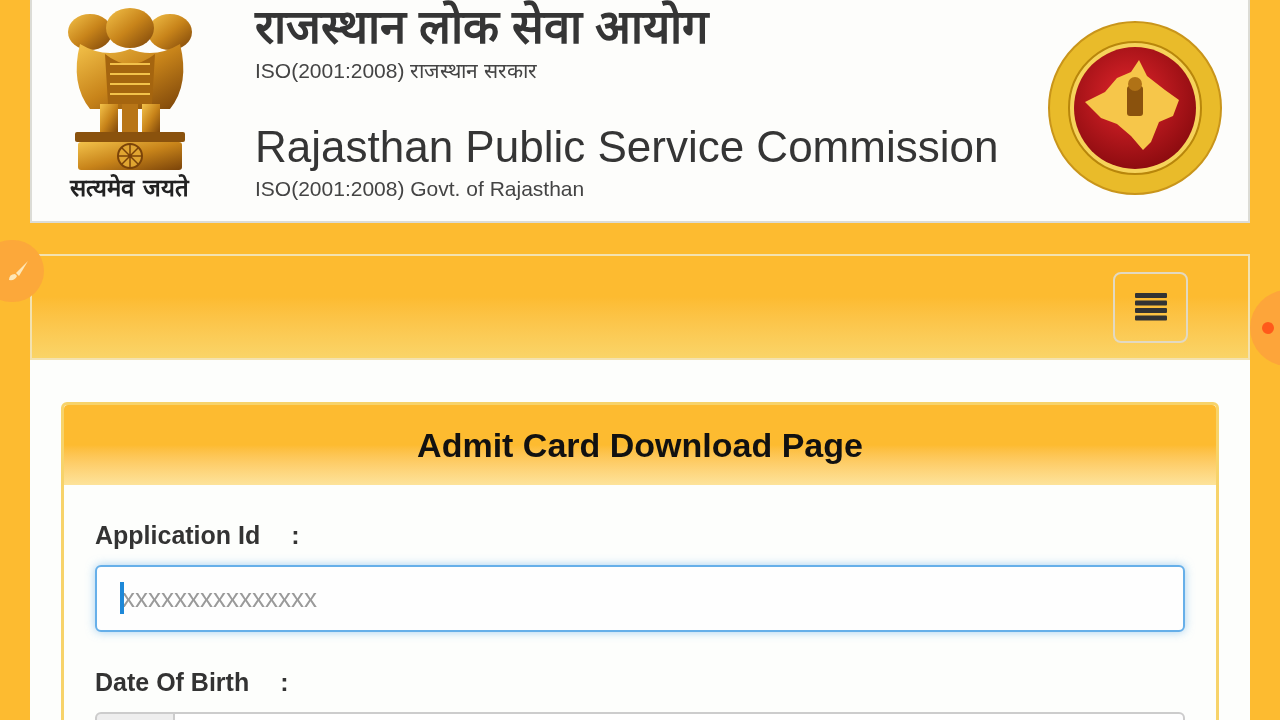 The image size is (1280, 720). Describe the element at coordinates (178, 535) in the screenshot. I see `field-label: Application Id` at that location.